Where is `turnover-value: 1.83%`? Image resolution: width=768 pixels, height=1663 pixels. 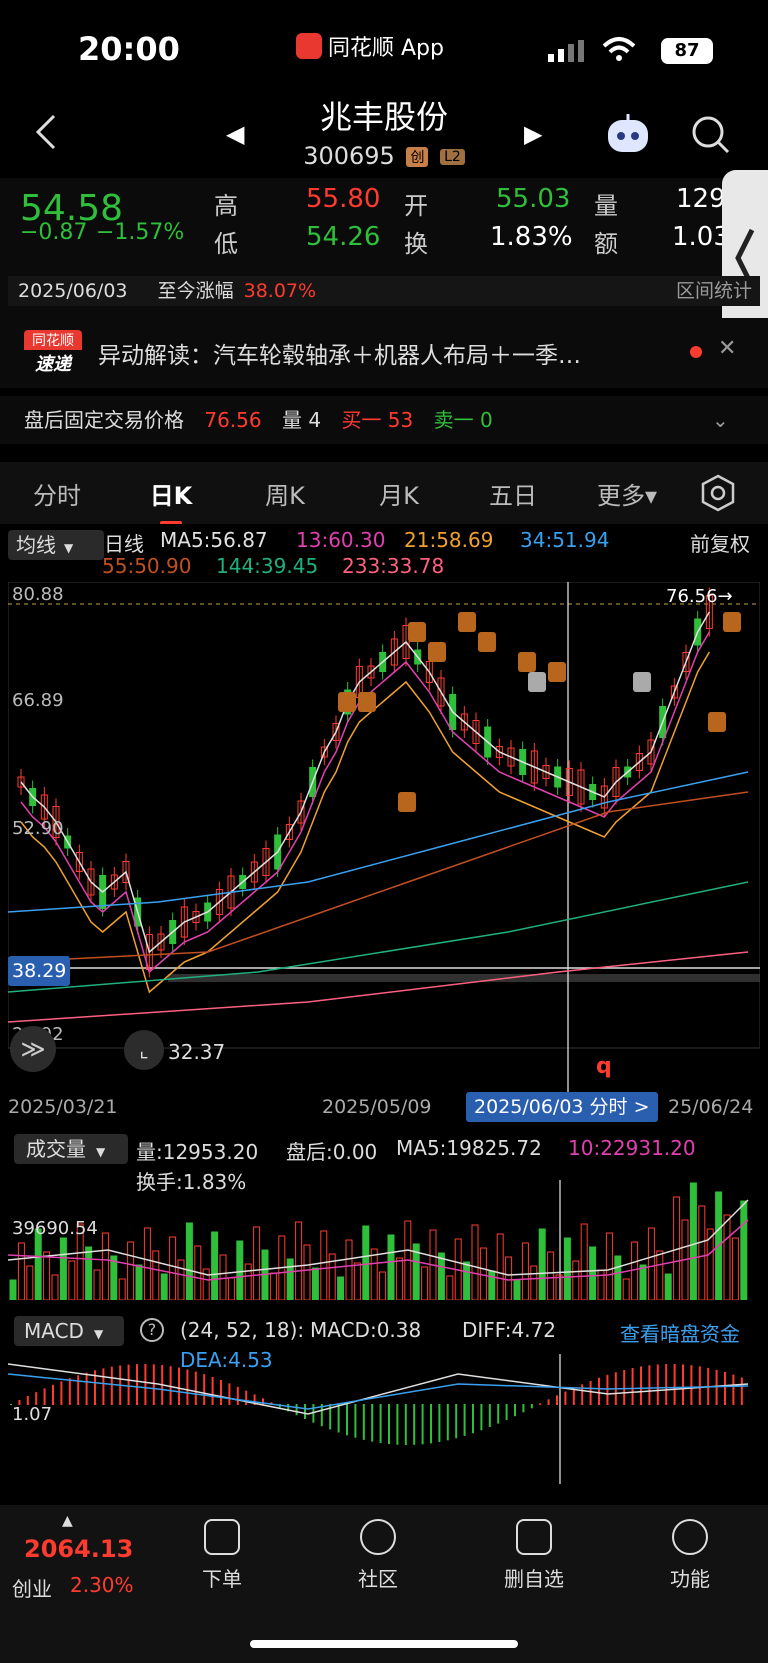
turnover-value: 1.83% is located at coordinates (531, 237).